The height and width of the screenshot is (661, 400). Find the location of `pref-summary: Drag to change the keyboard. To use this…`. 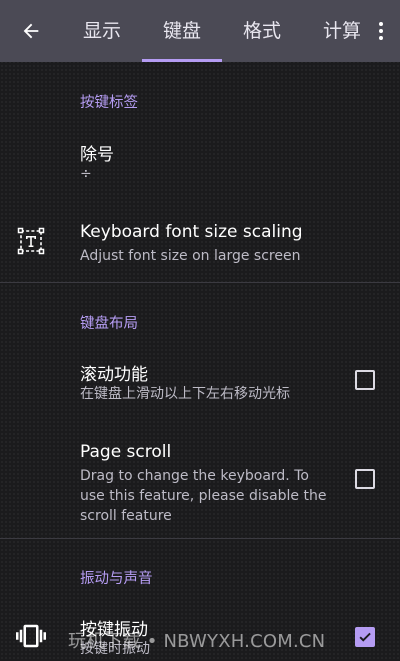

pref-summary: Drag to change the keyboard. To use this… is located at coordinates (203, 496).